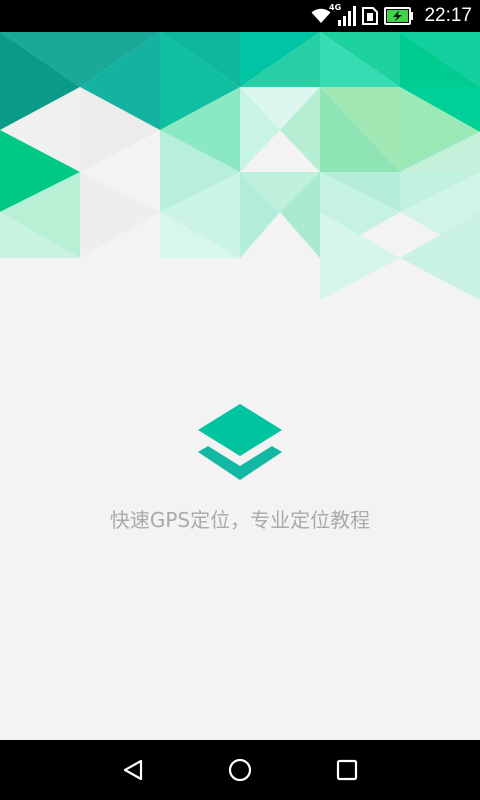 Image resolution: width=480 pixels, height=800 pixels. I want to click on recent-apps-button, so click(347, 770).